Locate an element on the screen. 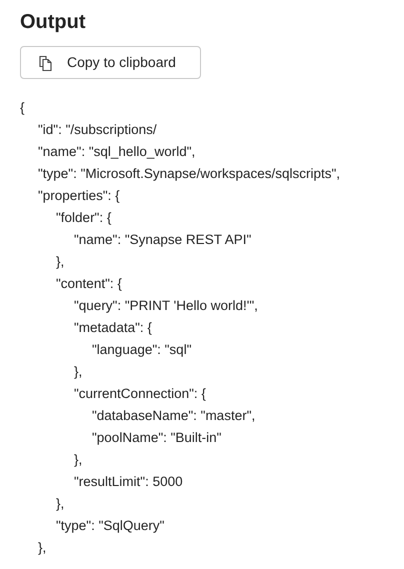 This screenshot has height=569, width=404. output-title: Output is located at coordinates (53, 22).